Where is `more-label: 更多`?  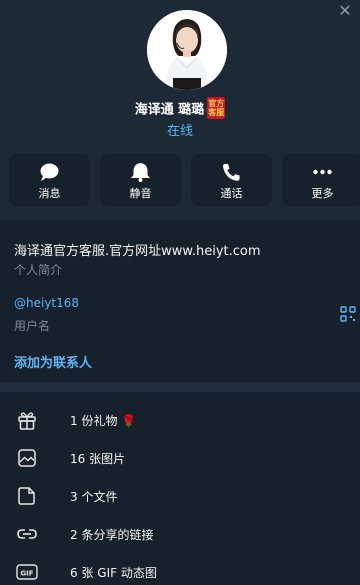 more-label: 更多 is located at coordinates (322, 193).